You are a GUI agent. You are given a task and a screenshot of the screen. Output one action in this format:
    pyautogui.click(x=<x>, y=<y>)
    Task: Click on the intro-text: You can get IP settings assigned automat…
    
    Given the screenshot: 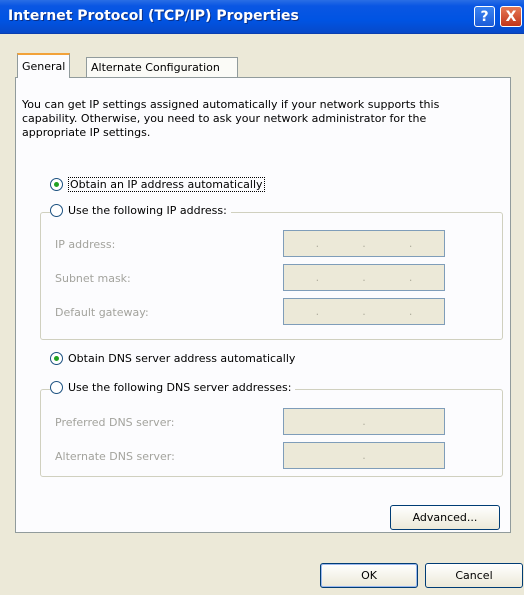 What is the action you would take?
    pyautogui.click(x=231, y=118)
    